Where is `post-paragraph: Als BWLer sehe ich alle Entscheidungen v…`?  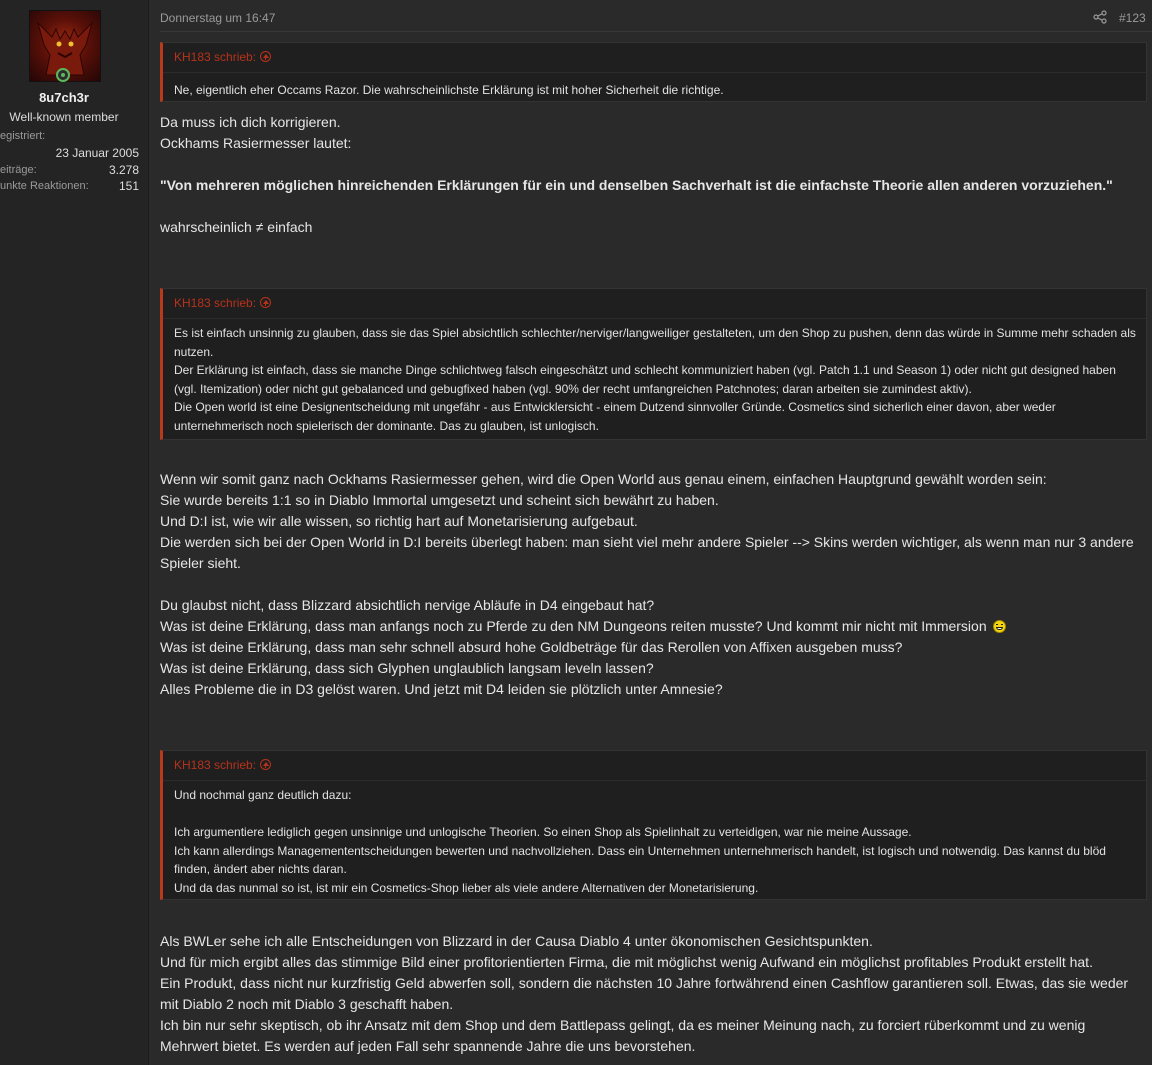
post-paragraph: Als BWLer sehe ich alle Entscheidungen v… is located at coordinates (651, 994).